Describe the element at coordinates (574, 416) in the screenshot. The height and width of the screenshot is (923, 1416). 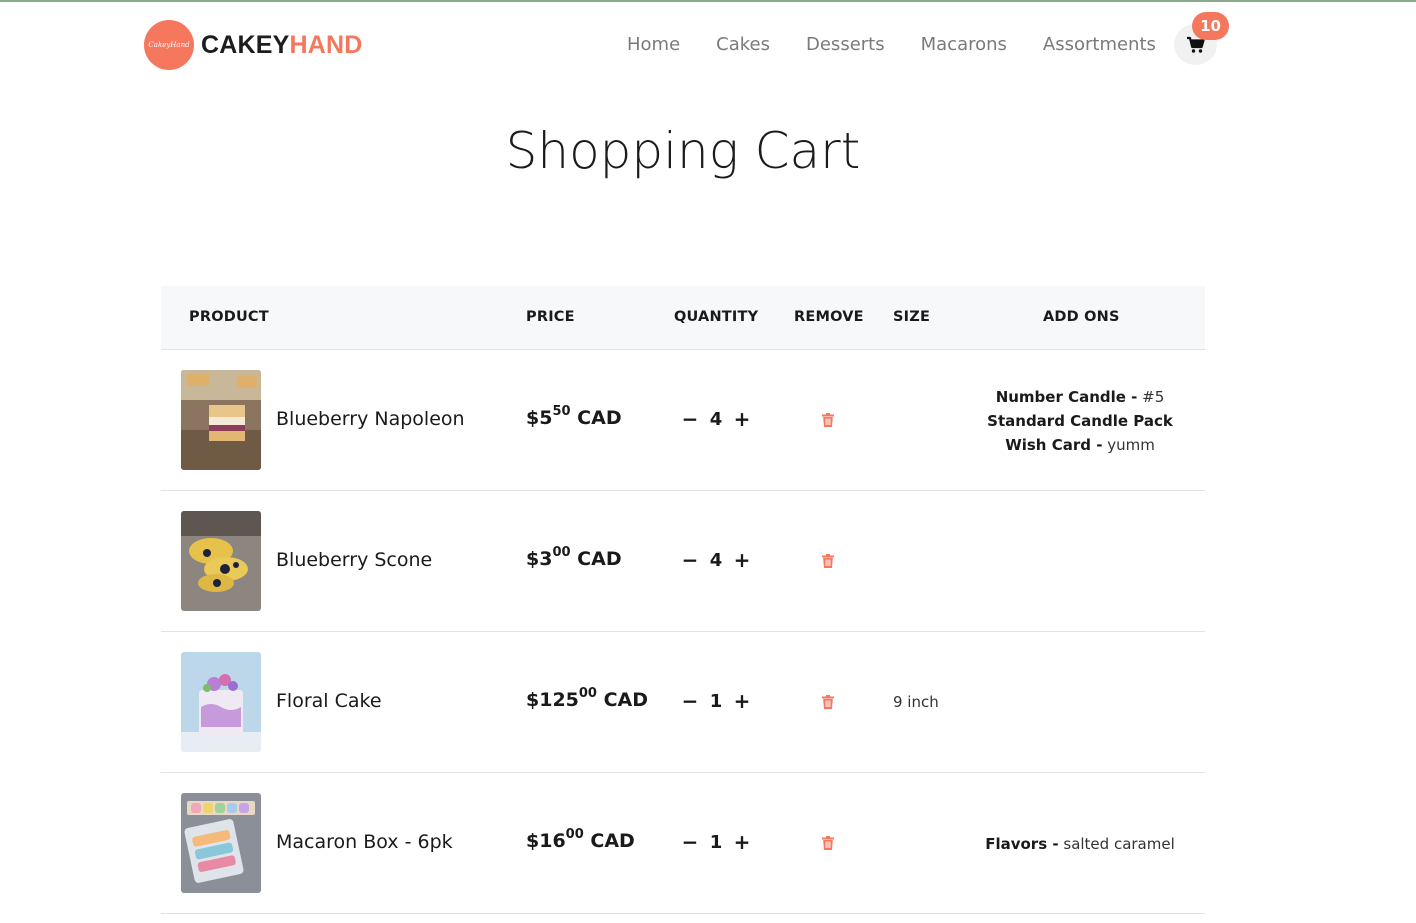
I see `product-price: $550 CAD` at that location.